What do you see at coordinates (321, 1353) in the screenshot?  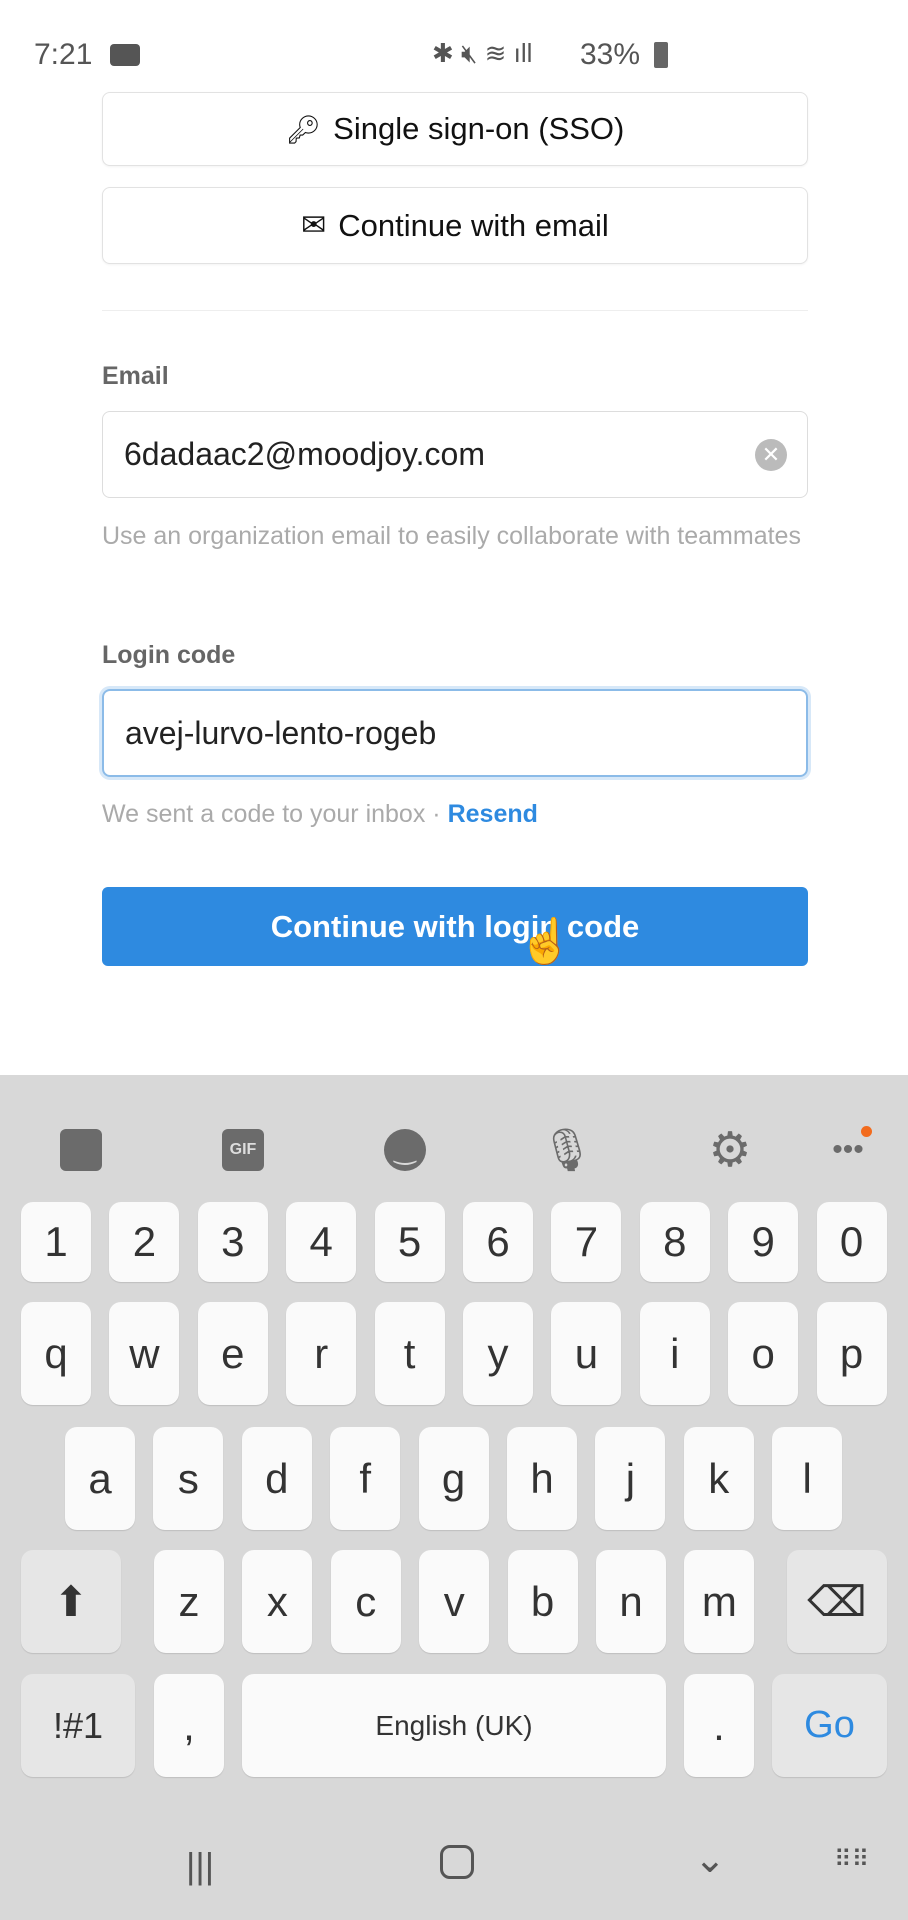 I see `key-r: r` at bounding box center [321, 1353].